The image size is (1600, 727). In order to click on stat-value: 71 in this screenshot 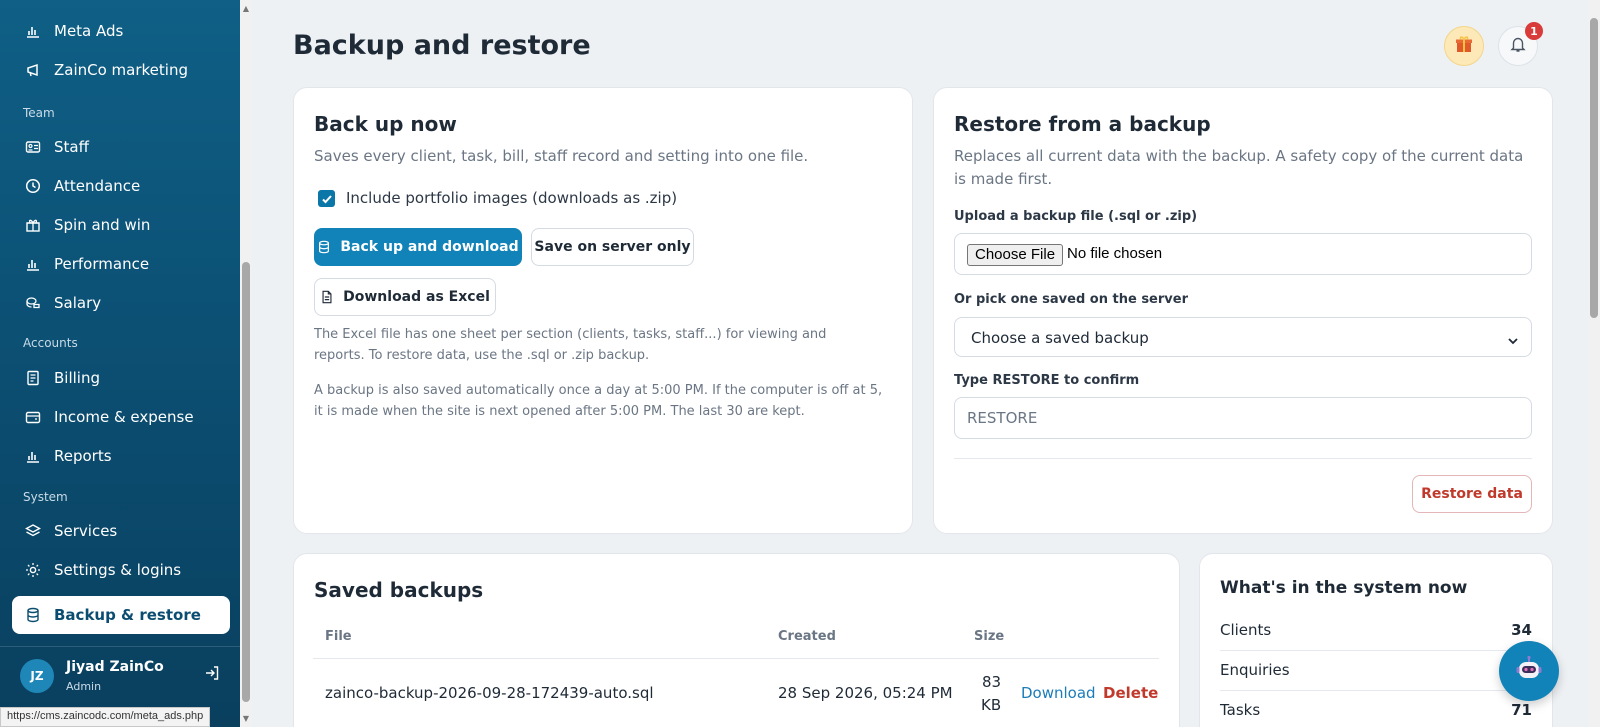, I will do `click(1521, 710)`.